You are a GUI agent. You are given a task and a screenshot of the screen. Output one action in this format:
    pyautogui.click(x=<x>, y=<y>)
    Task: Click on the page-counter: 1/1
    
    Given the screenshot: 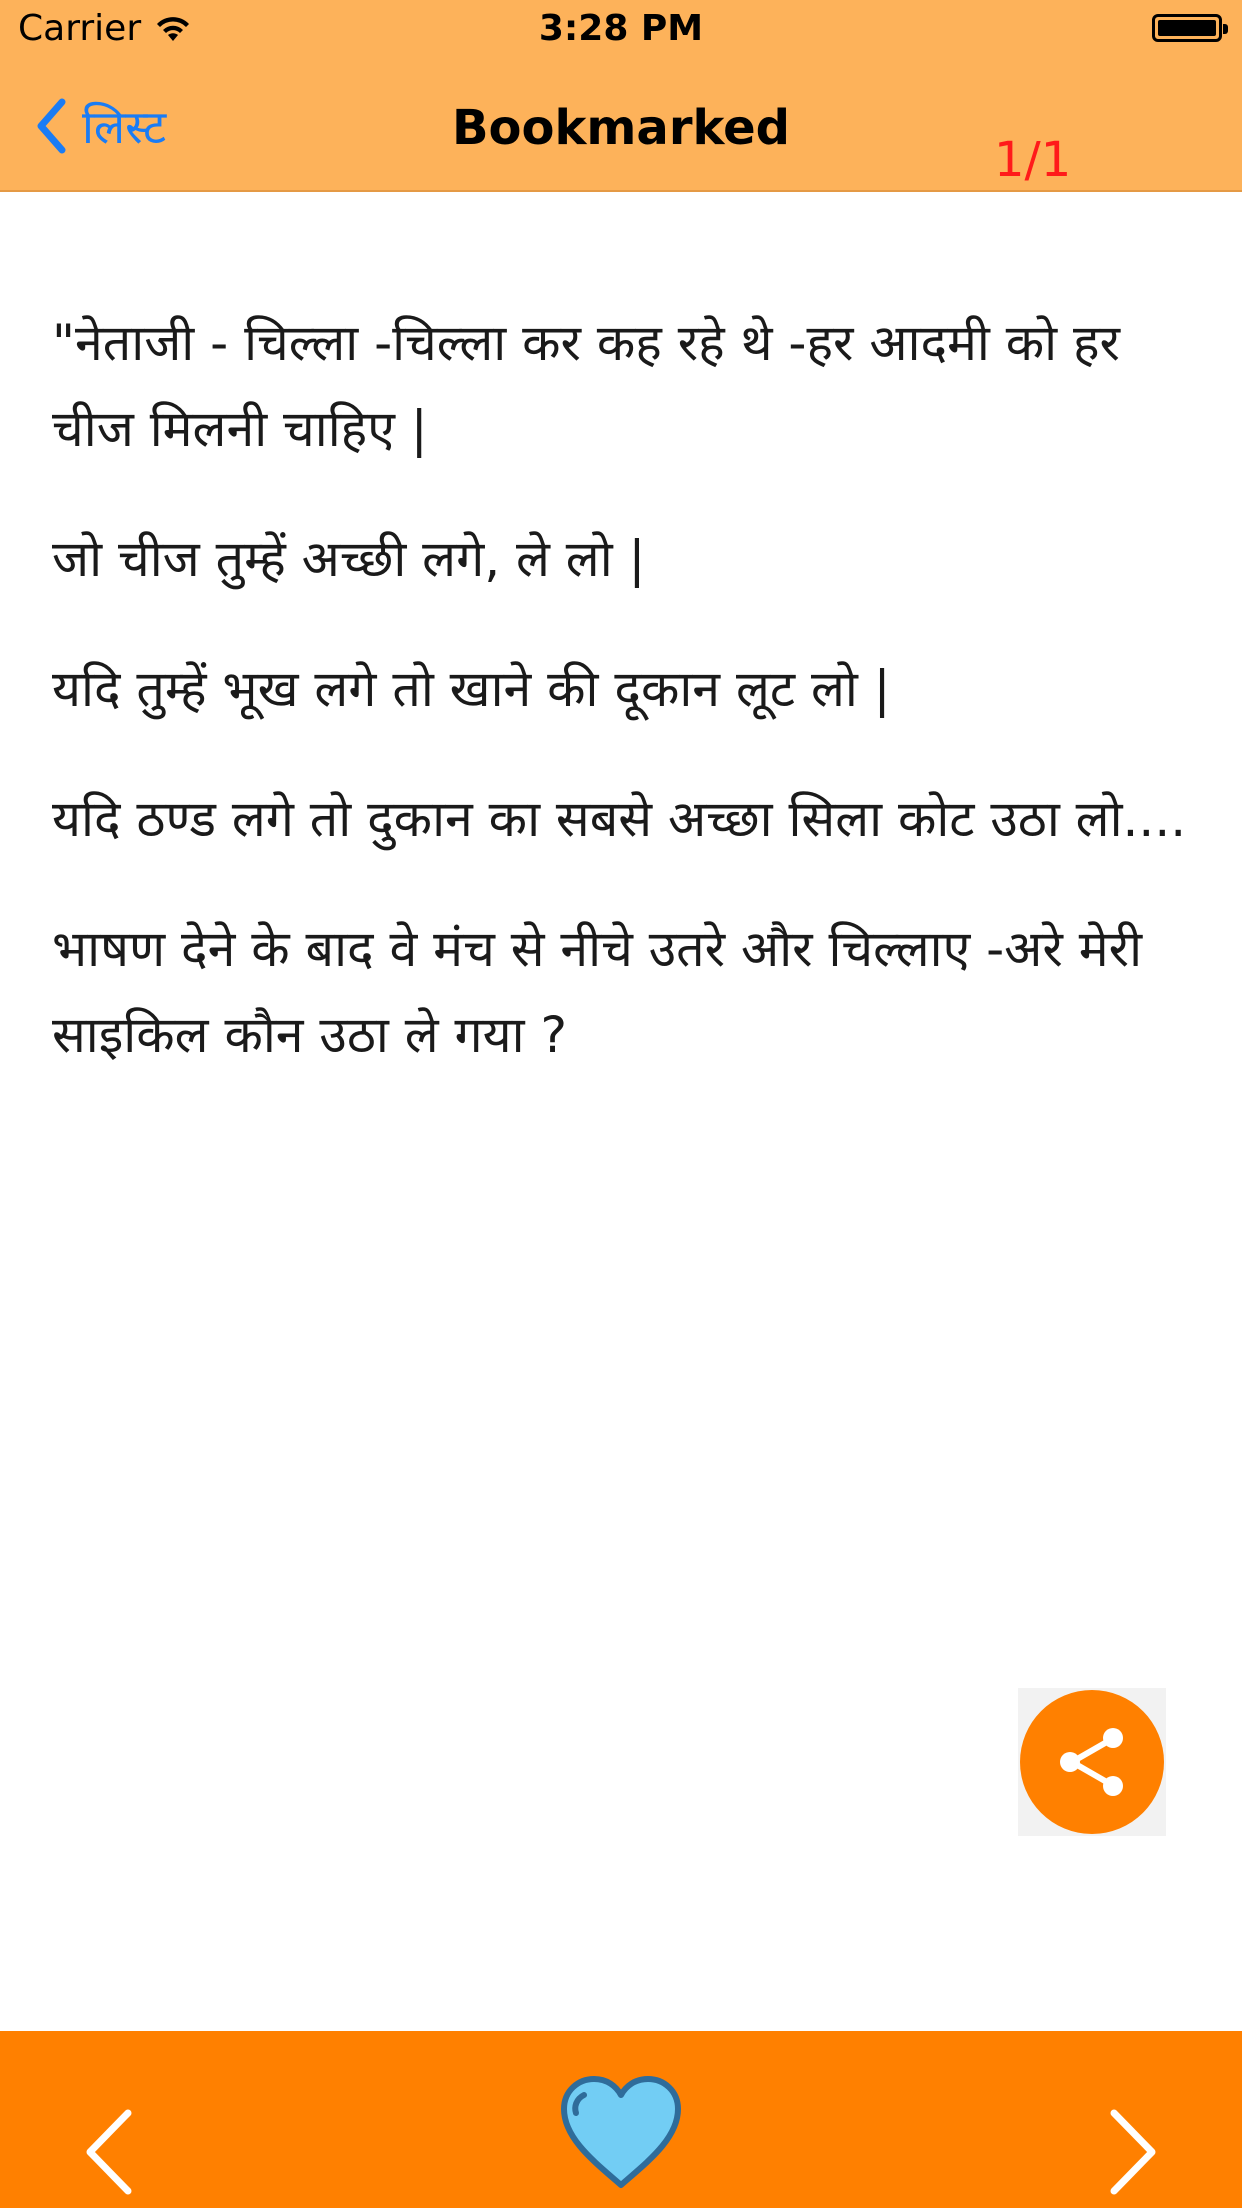 What is the action you would take?
    pyautogui.click(x=1033, y=160)
    